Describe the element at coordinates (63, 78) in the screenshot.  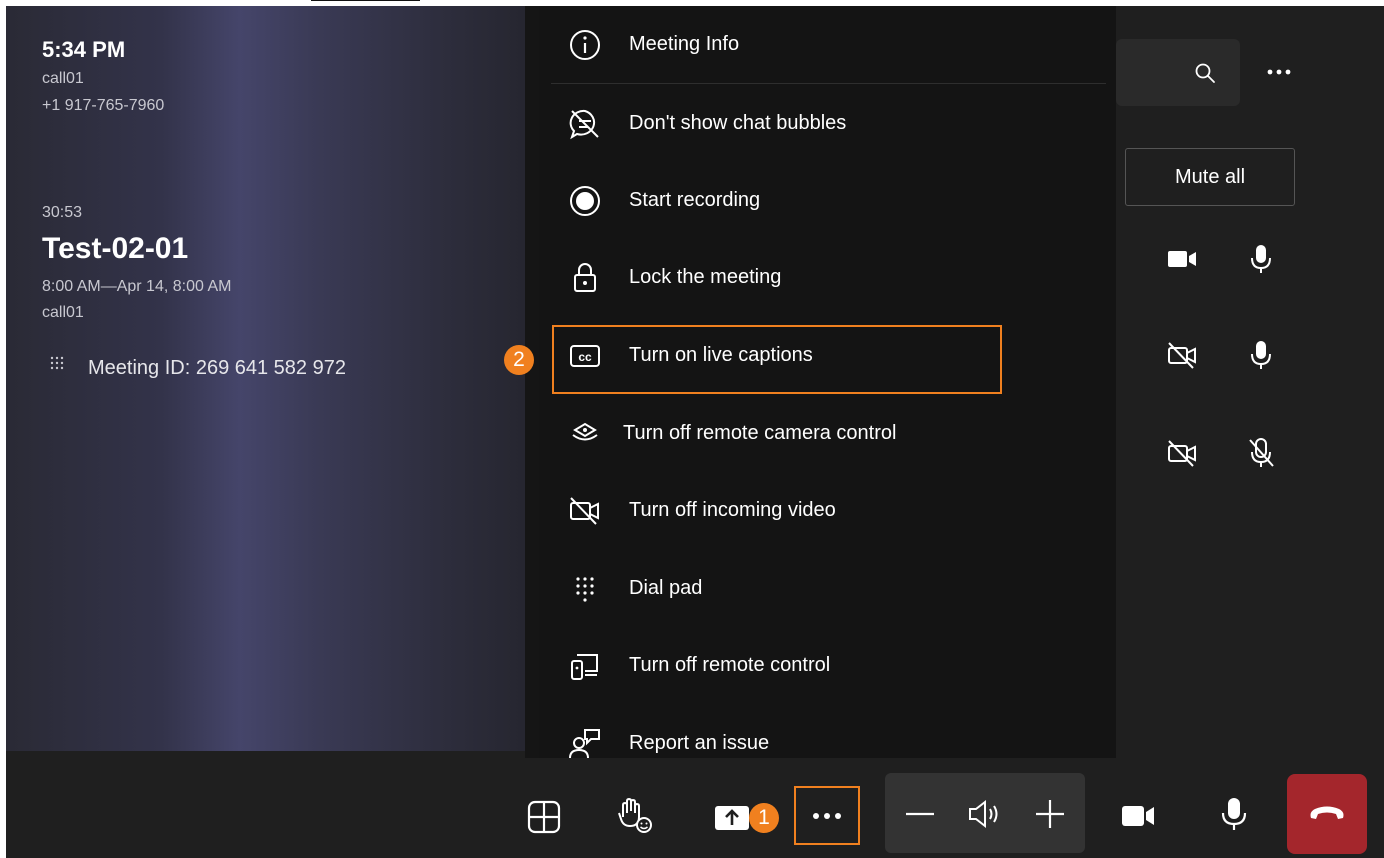
I see `caller-name: call01` at that location.